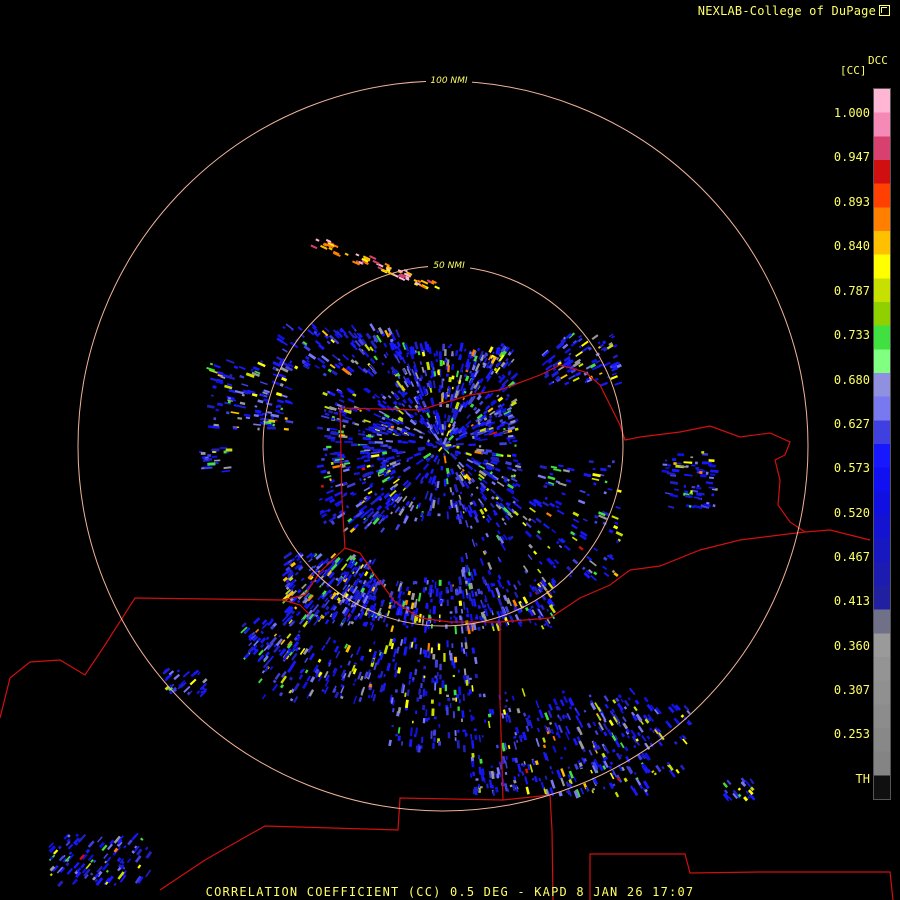 The height and width of the screenshot is (900, 900). Describe the element at coordinates (717, 551) in the screenshot. I see `boundary-line` at that location.